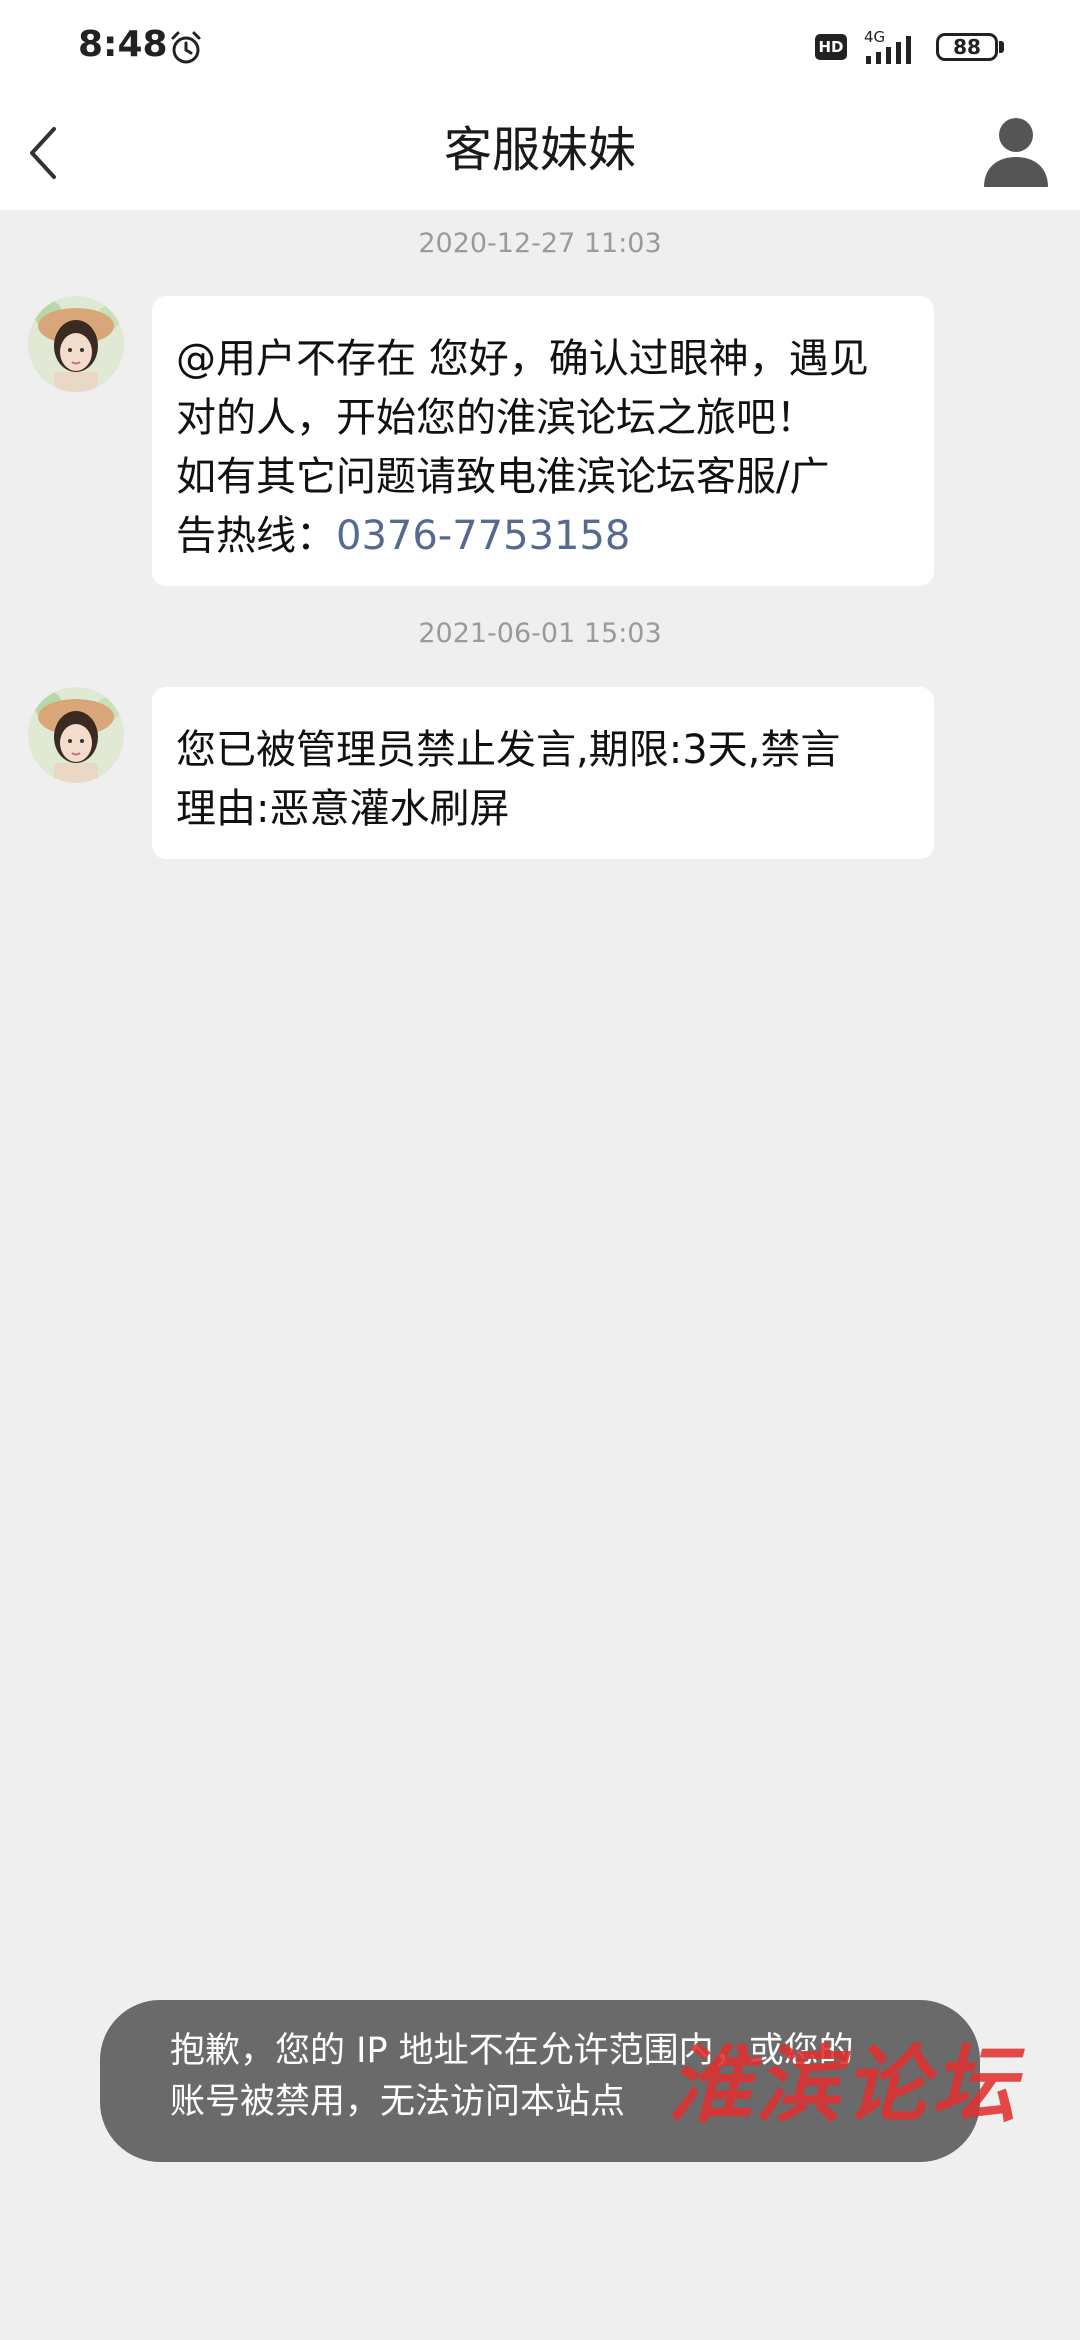 This screenshot has height=2340, width=1080. I want to click on message-timestamp: 2021-06-01 15:03, so click(540, 633).